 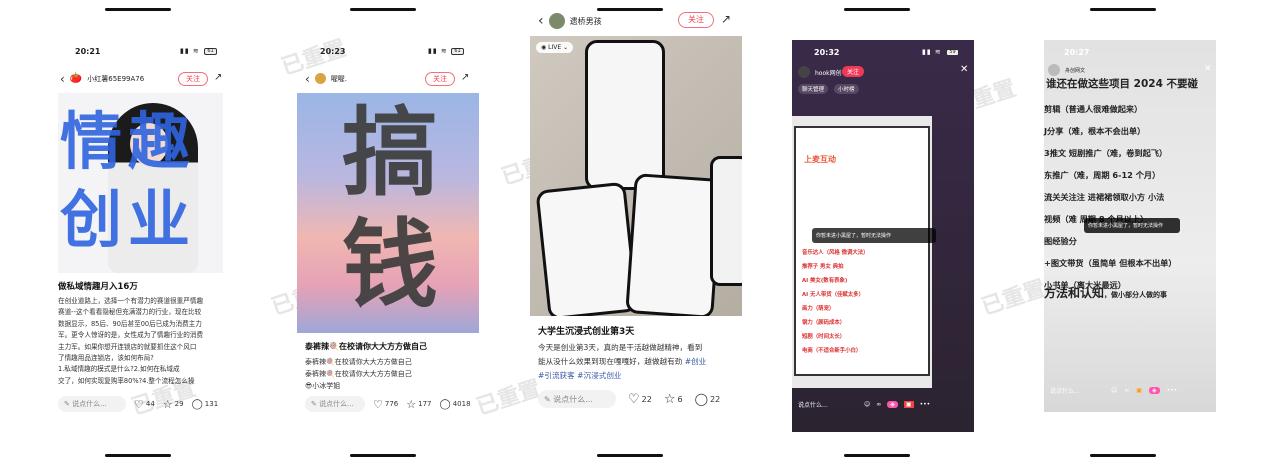 What do you see at coordinates (1075, 70) in the screenshot?
I see `username: 舟创网文` at bounding box center [1075, 70].